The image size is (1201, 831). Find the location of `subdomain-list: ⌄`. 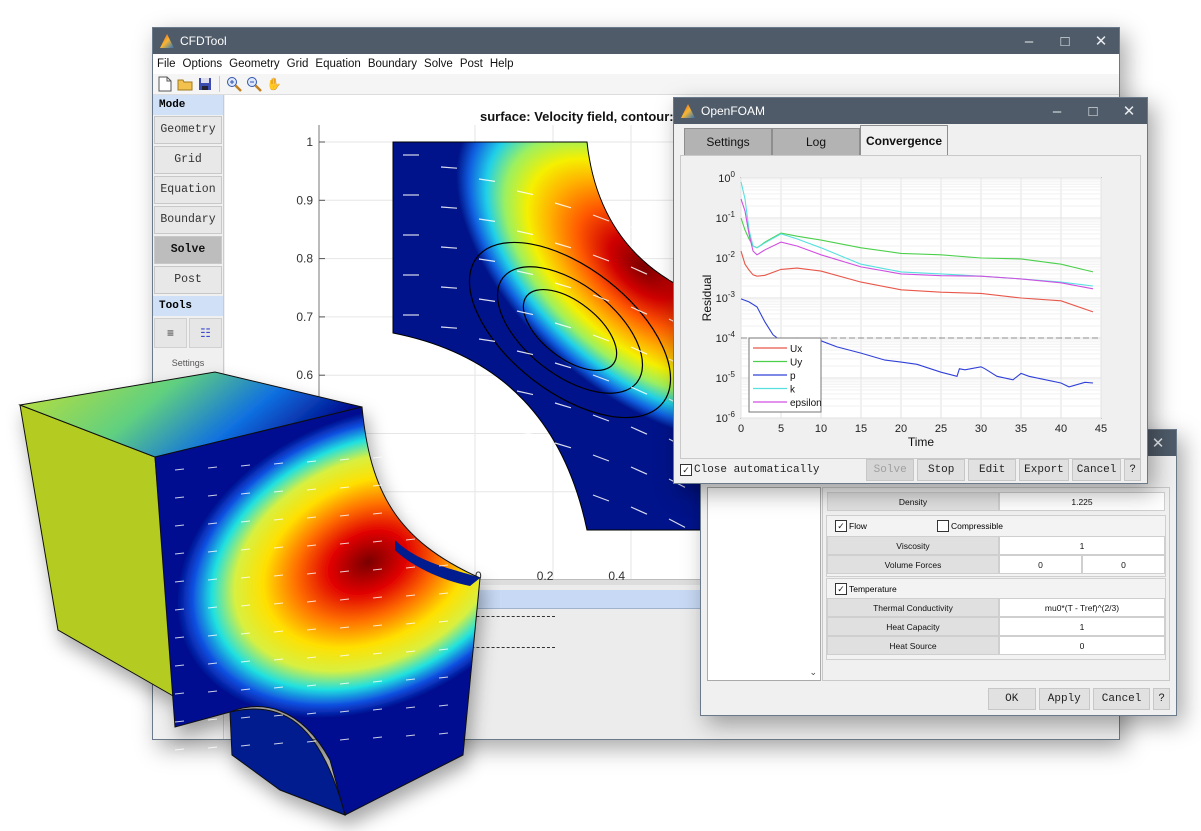

subdomain-list: ⌄ is located at coordinates (764, 584).